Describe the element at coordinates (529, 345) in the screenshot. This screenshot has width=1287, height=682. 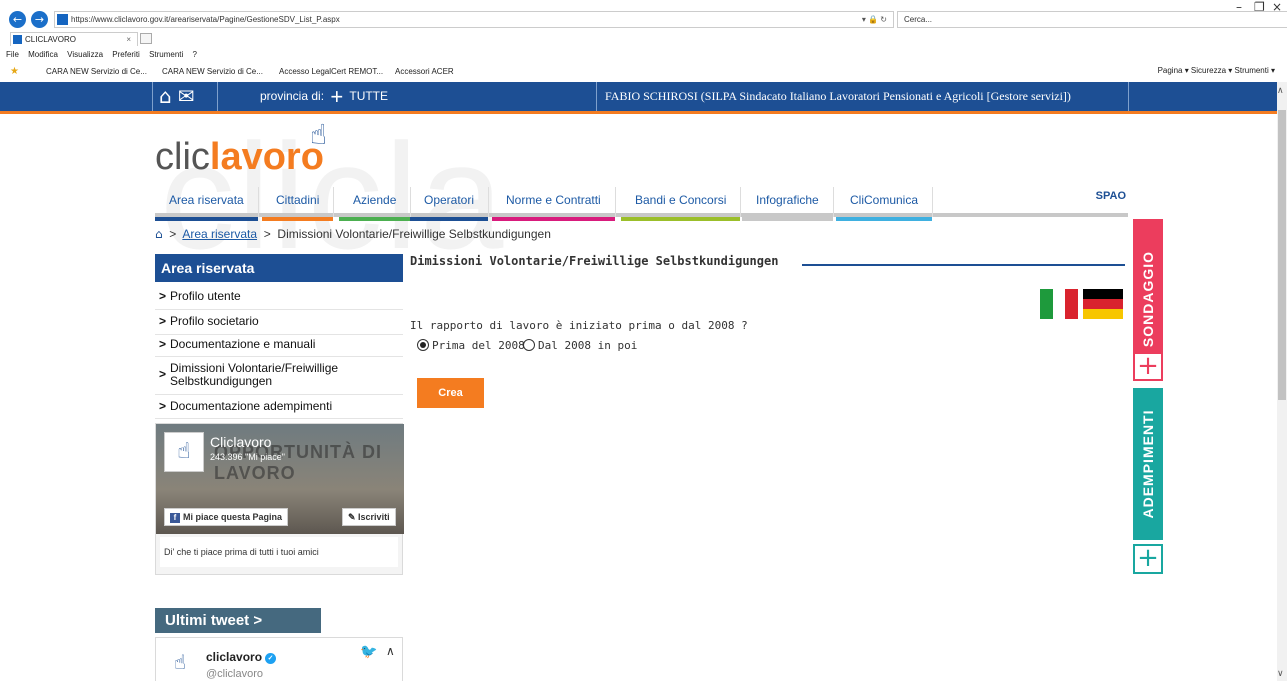
I see `radio-unselected-icon` at that location.